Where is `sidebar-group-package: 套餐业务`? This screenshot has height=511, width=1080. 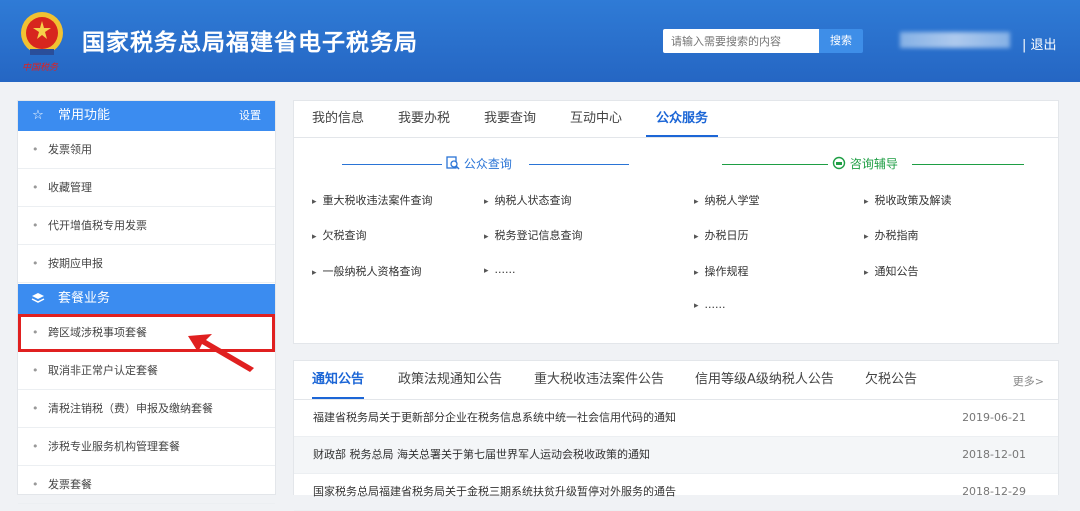
sidebar-group-package: 套餐业务 is located at coordinates (146, 299).